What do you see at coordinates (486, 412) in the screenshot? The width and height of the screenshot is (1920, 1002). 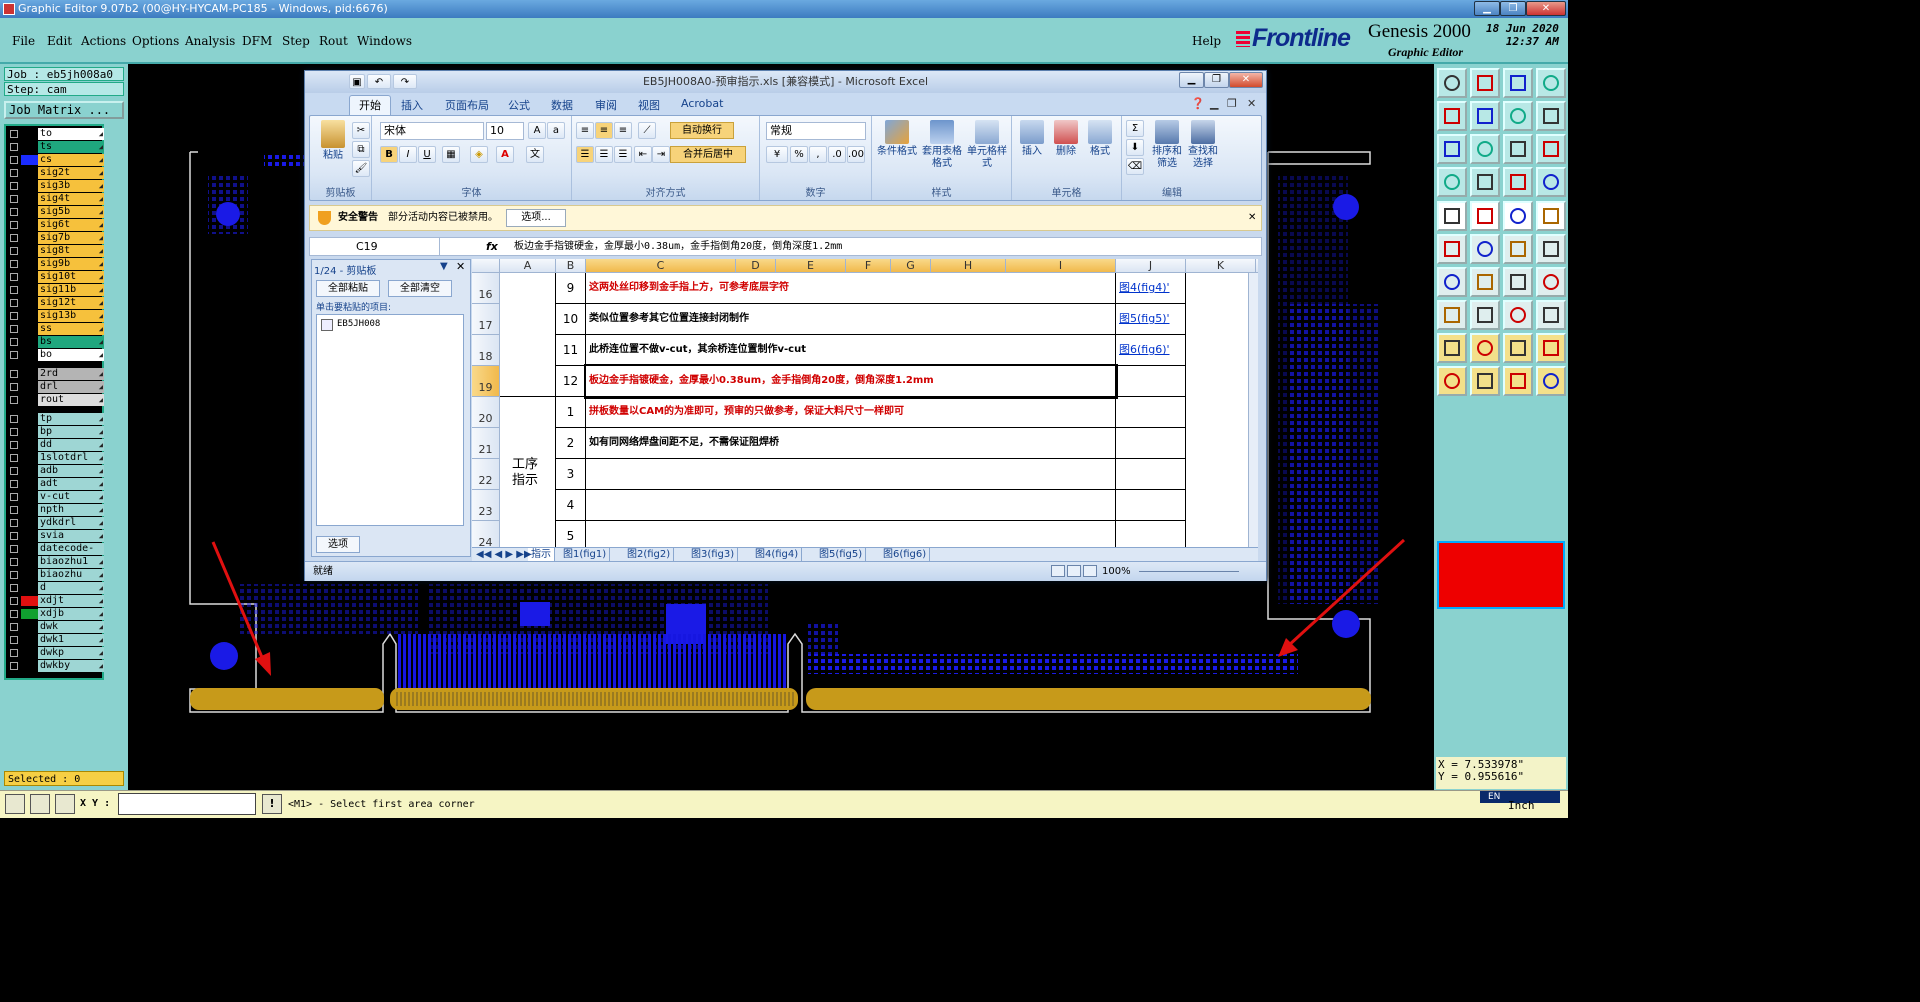 I see `row-header-20: 20` at bounding box center [486, 412].